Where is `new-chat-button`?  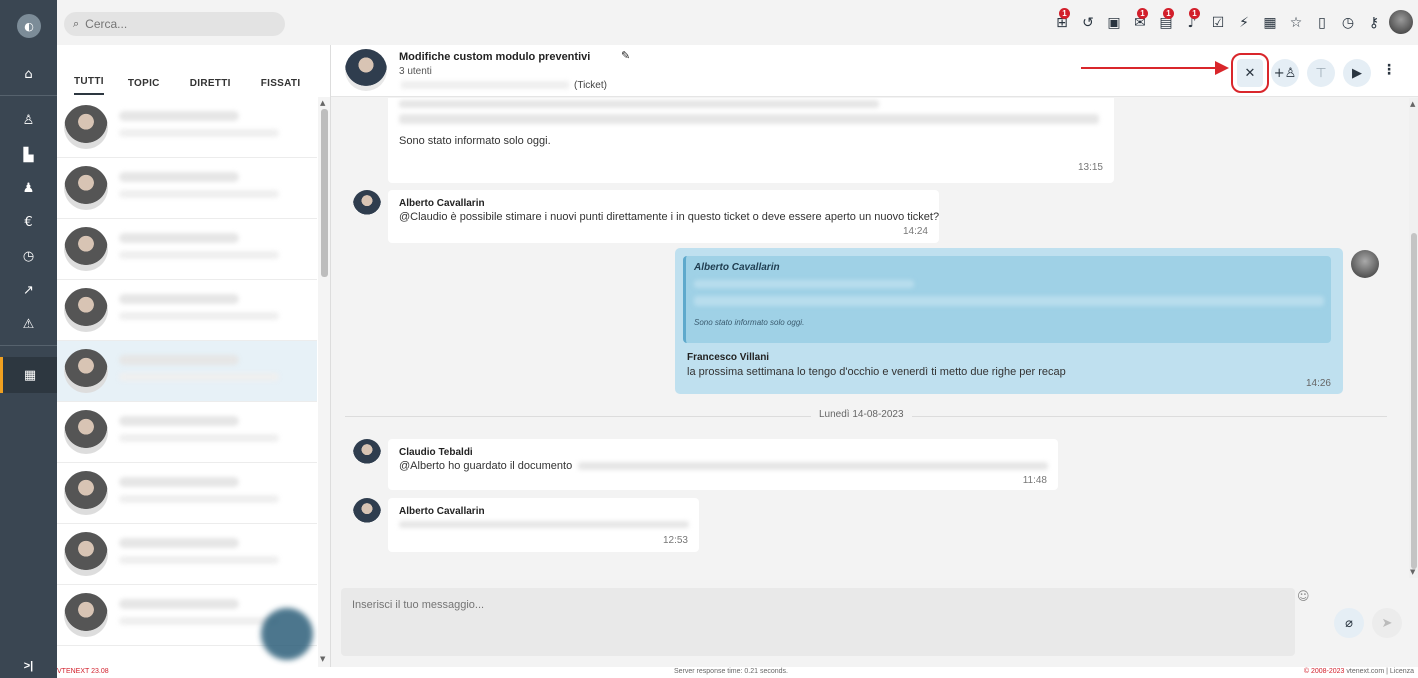
new-chat-button is located at coordinates (287, 634).